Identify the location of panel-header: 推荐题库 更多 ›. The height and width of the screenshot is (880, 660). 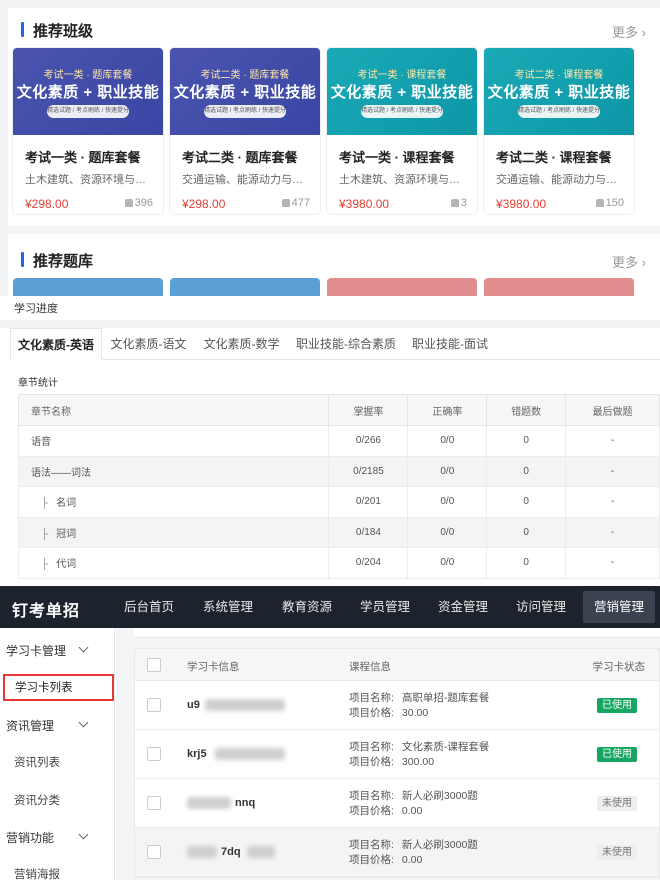
(334, 256).